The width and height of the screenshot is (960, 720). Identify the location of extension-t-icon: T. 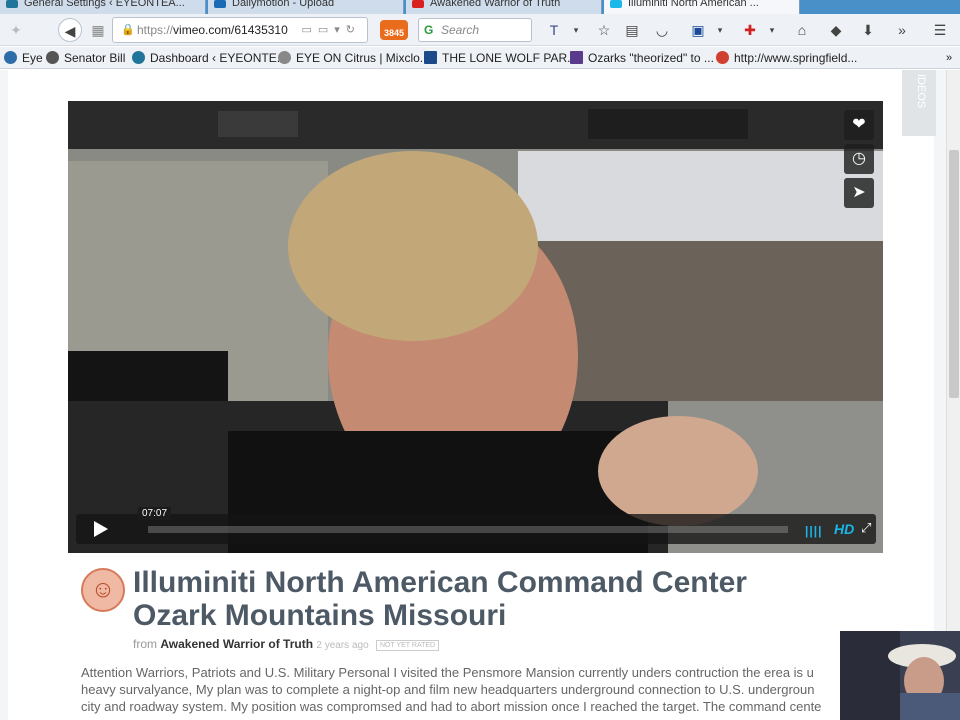
(554, 30).